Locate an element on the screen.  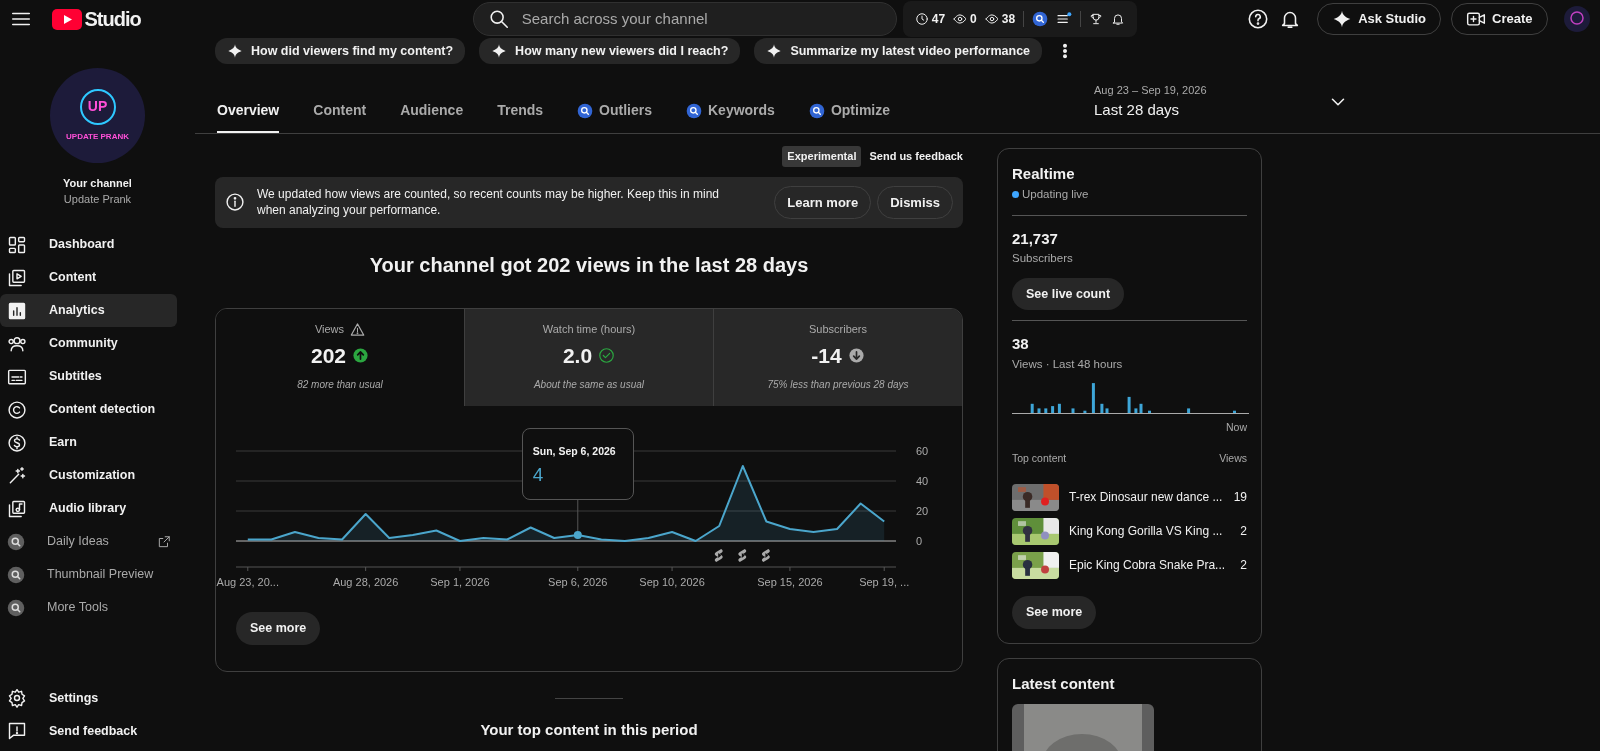
axis-label: Sep 6, 2026 is located at coordinates (578, 582).